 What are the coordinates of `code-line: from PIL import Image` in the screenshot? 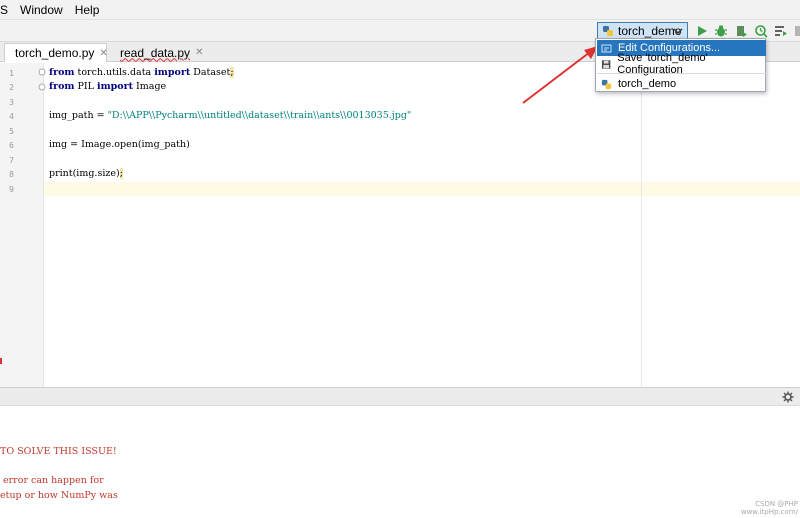 It's located at (108, 86).